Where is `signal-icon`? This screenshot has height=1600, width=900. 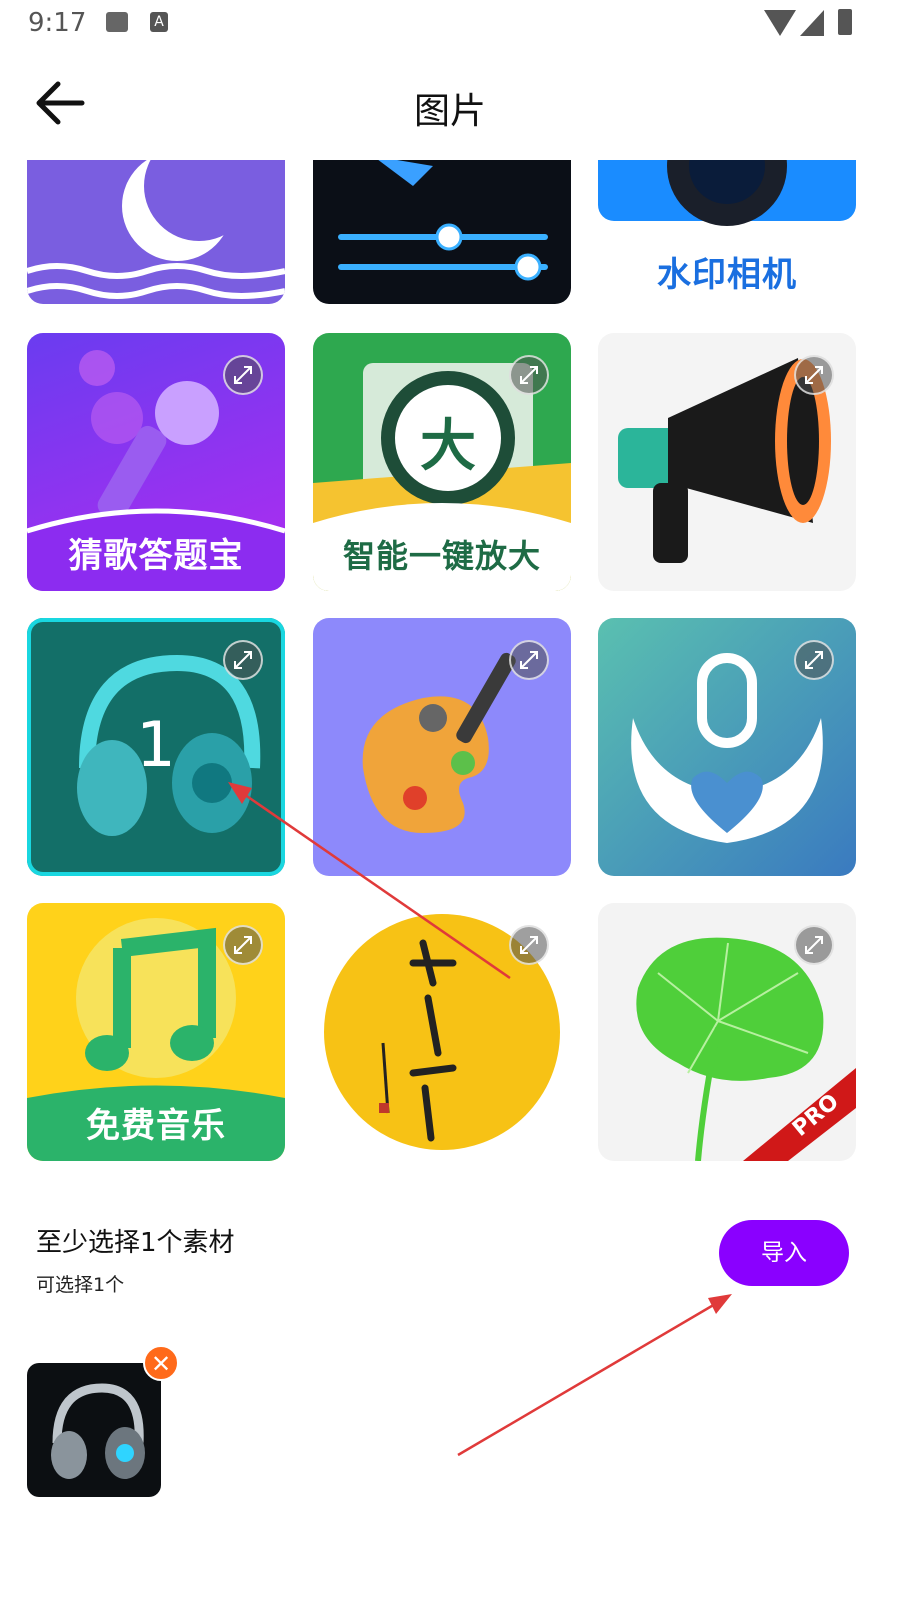 signal-icon is located at coordinates (812, 23).